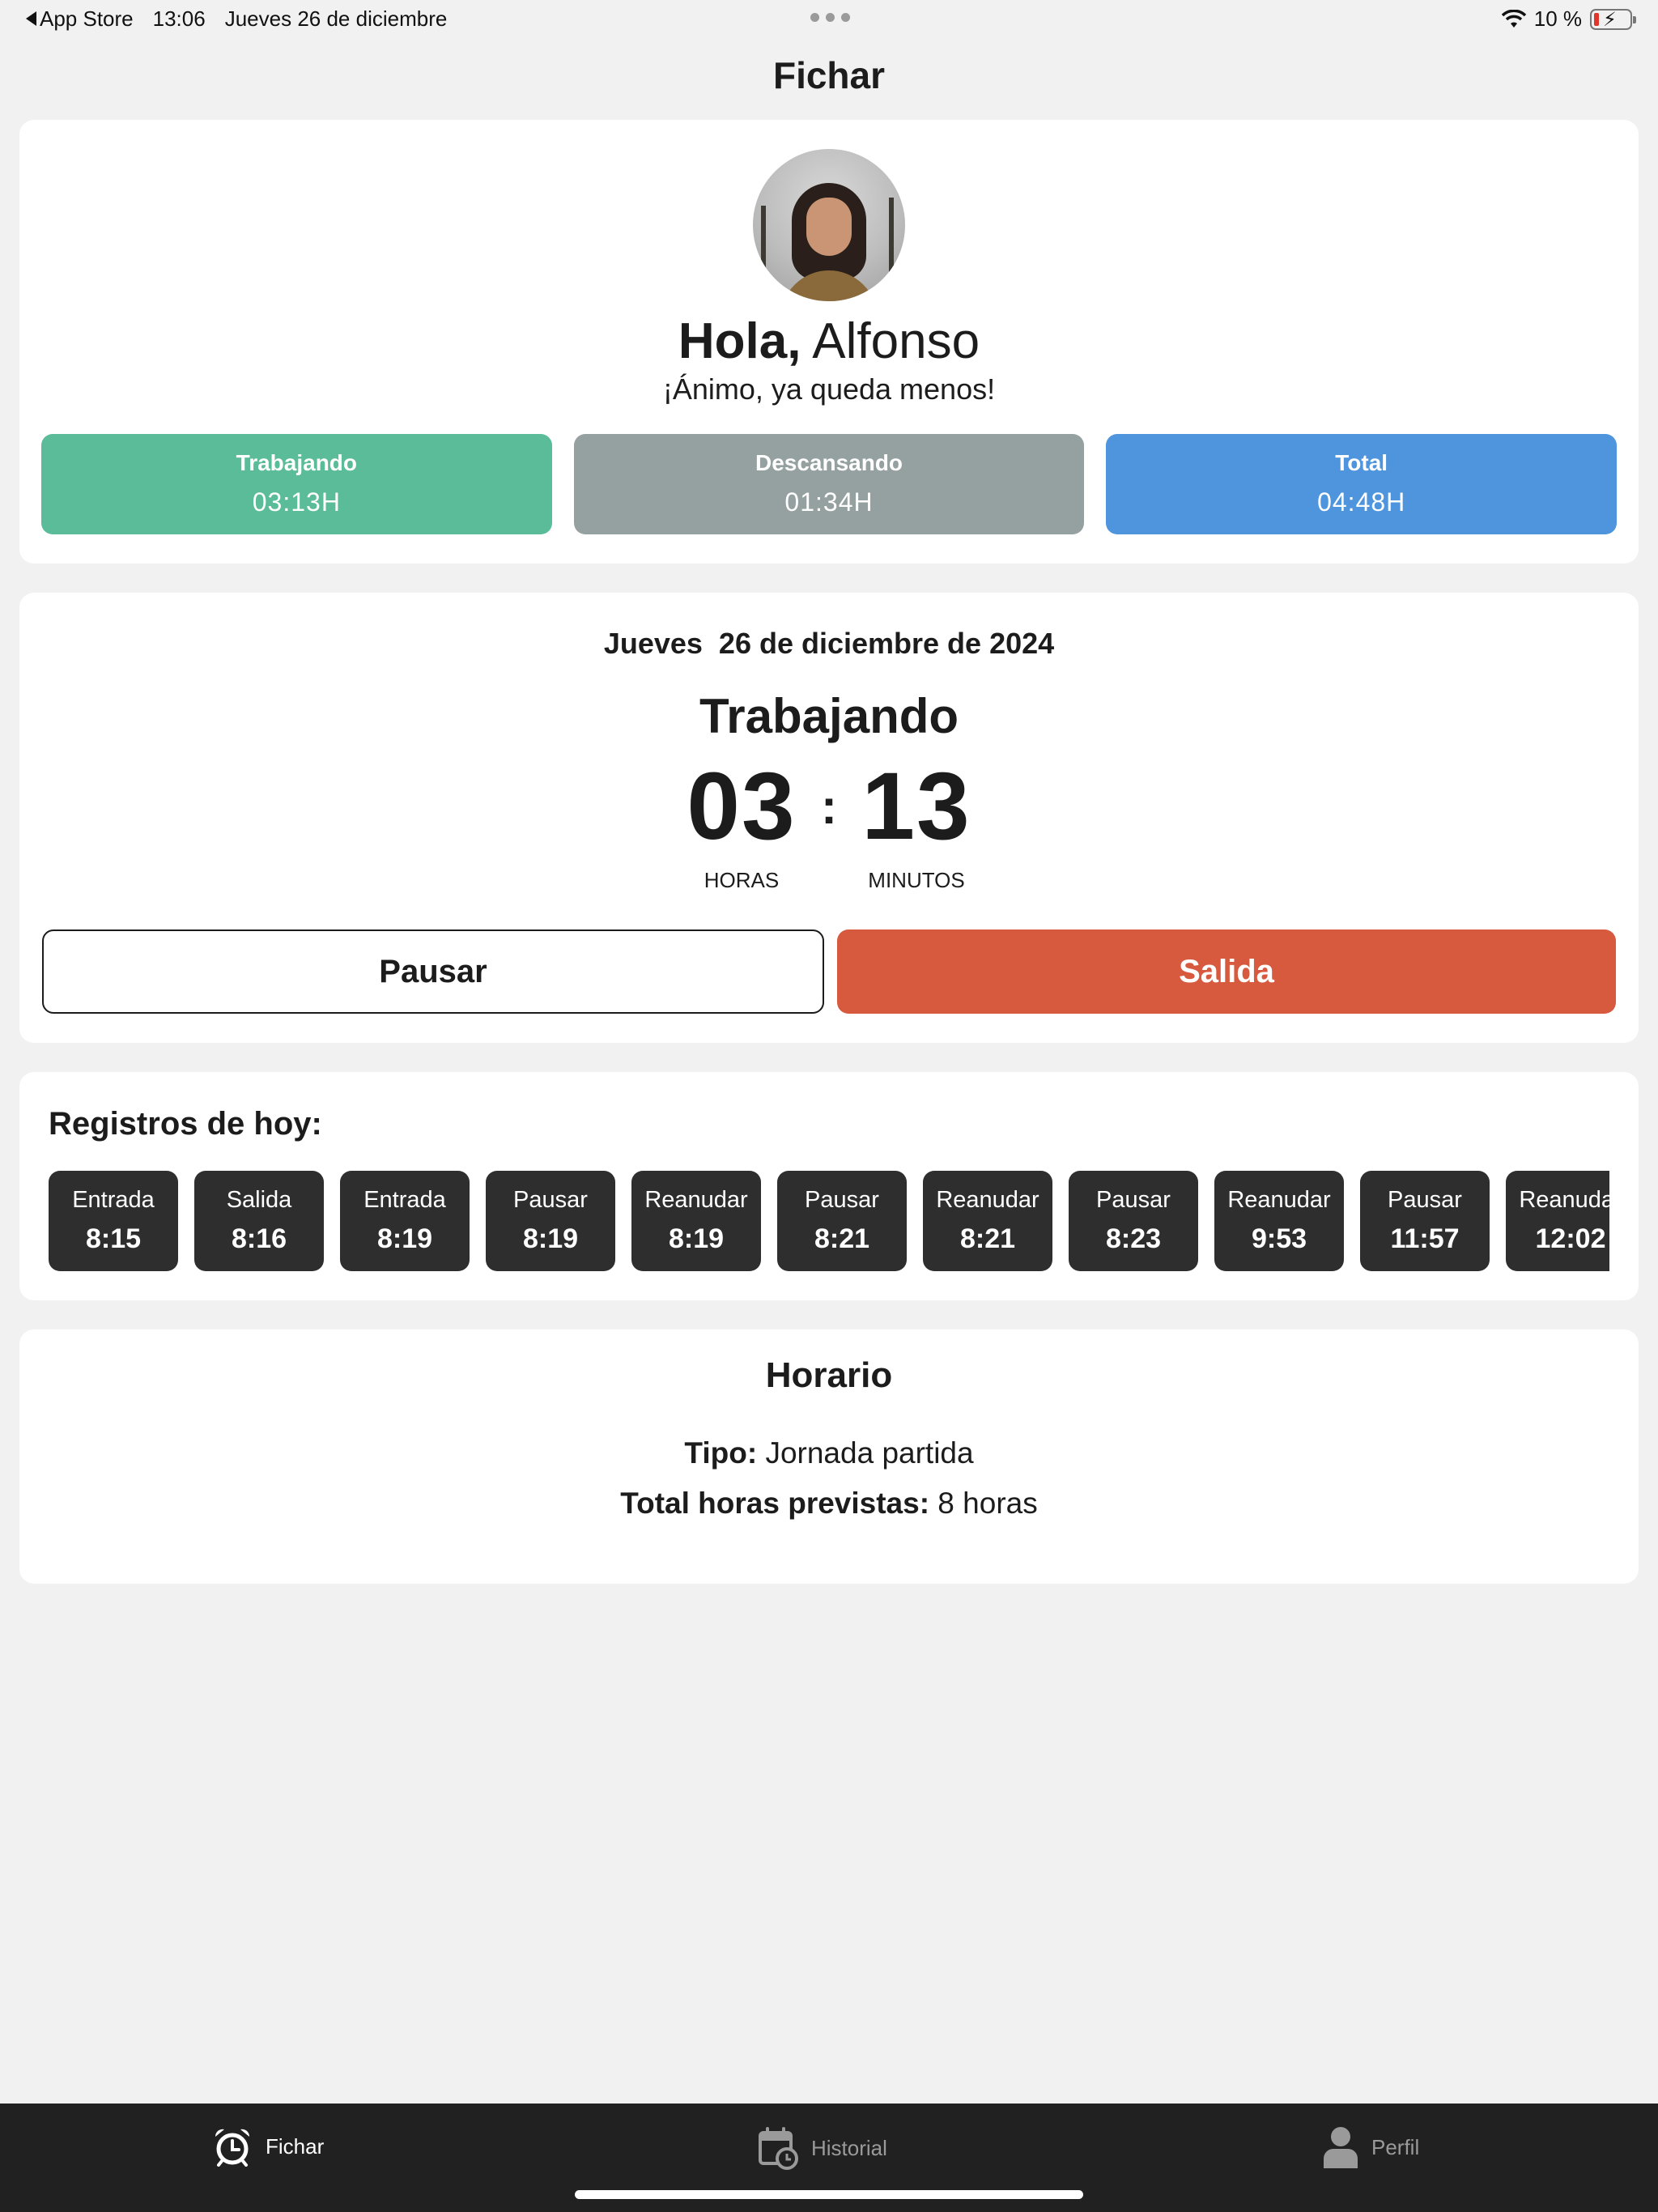 This screenshot has width=1658, height=2212. Describe the element at coordinates (297, 463) in the screenshot. I see `stat-label: Trabajando` at that location.